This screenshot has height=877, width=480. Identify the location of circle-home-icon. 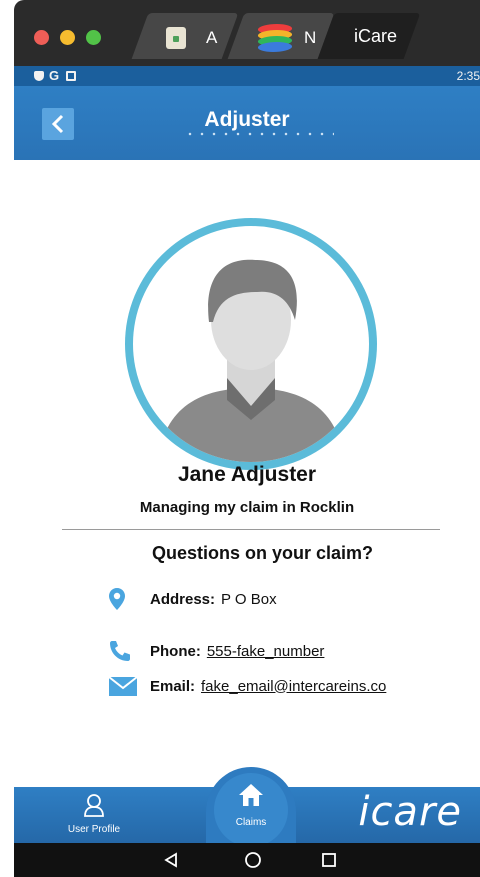
(253, 860).